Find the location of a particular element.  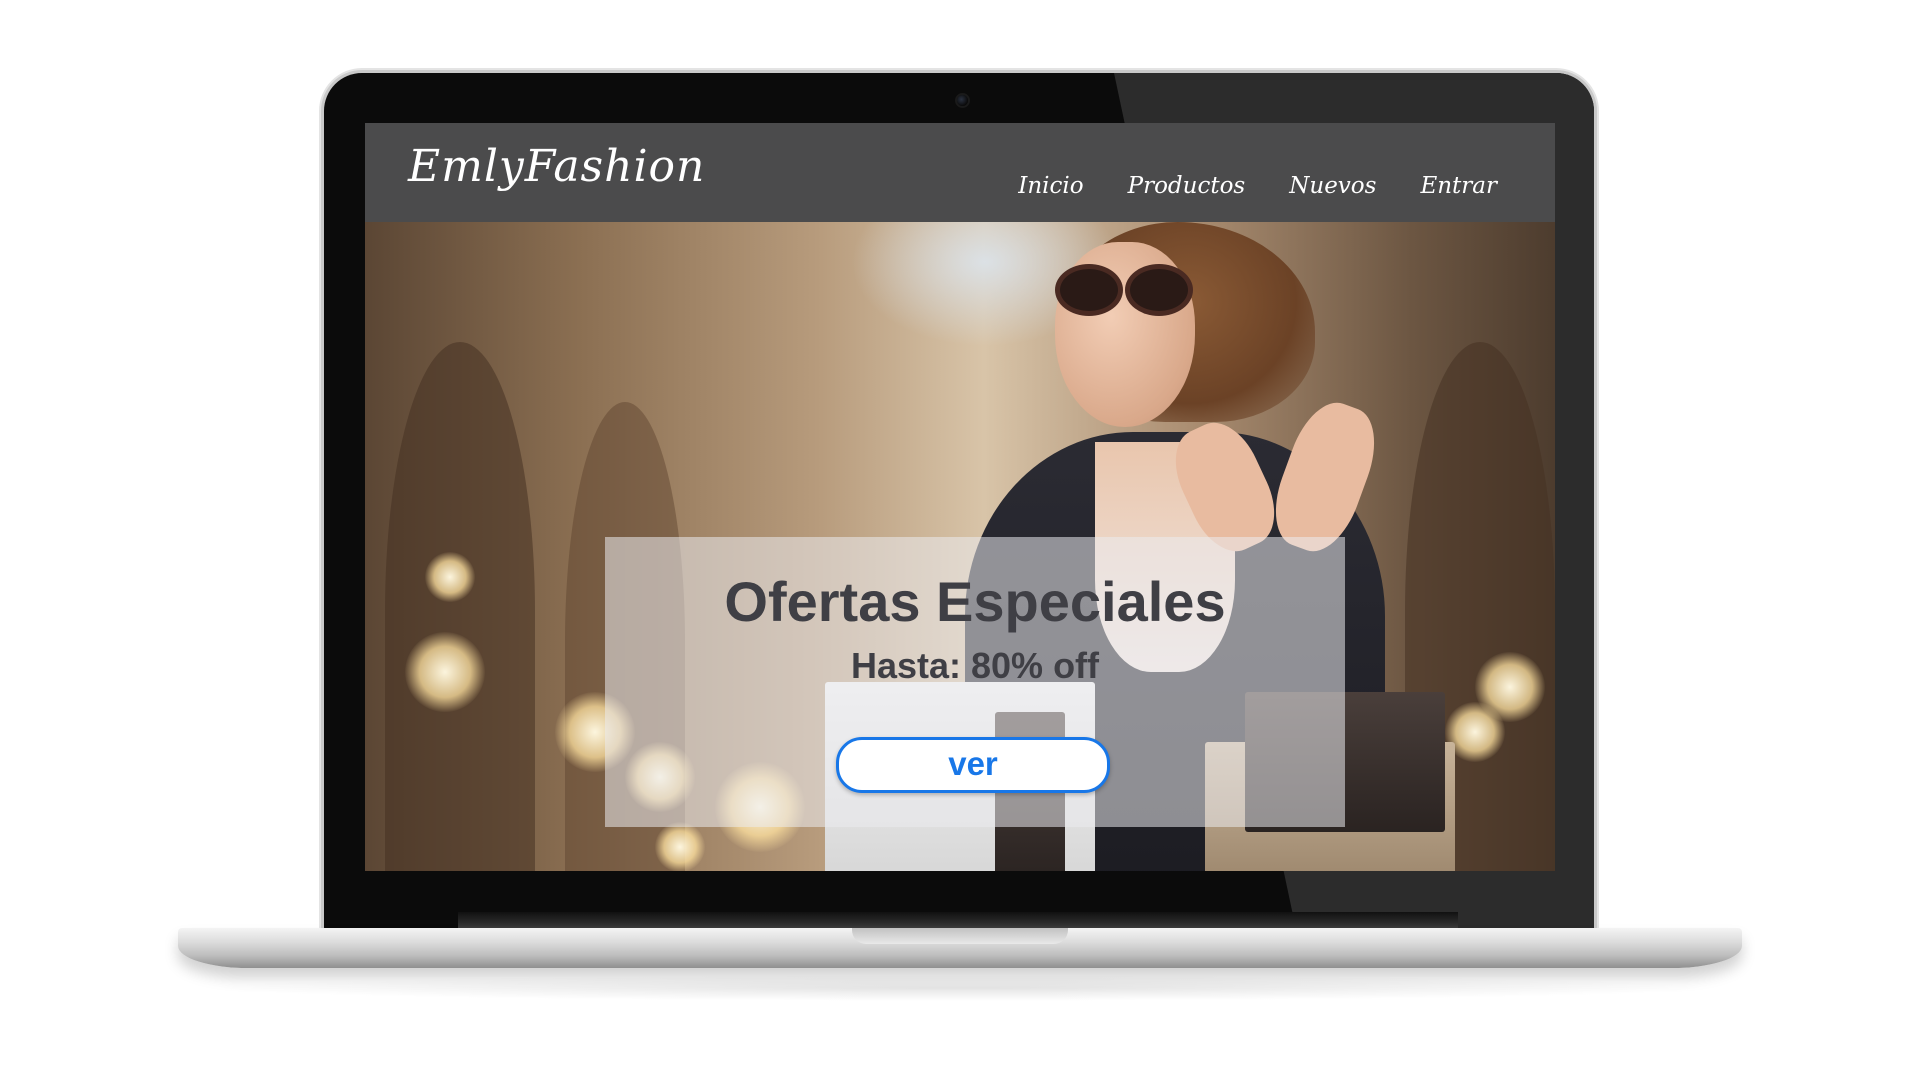

nav-item-nuevos: Nuevos is located at coordinates (1332, 186).